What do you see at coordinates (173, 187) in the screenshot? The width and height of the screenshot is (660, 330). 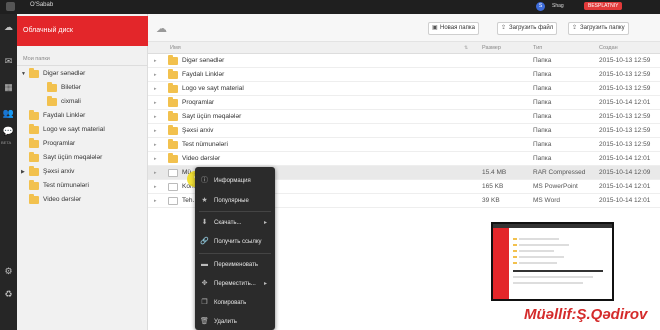 I see `file-icon` at bounding box center [173, 187].